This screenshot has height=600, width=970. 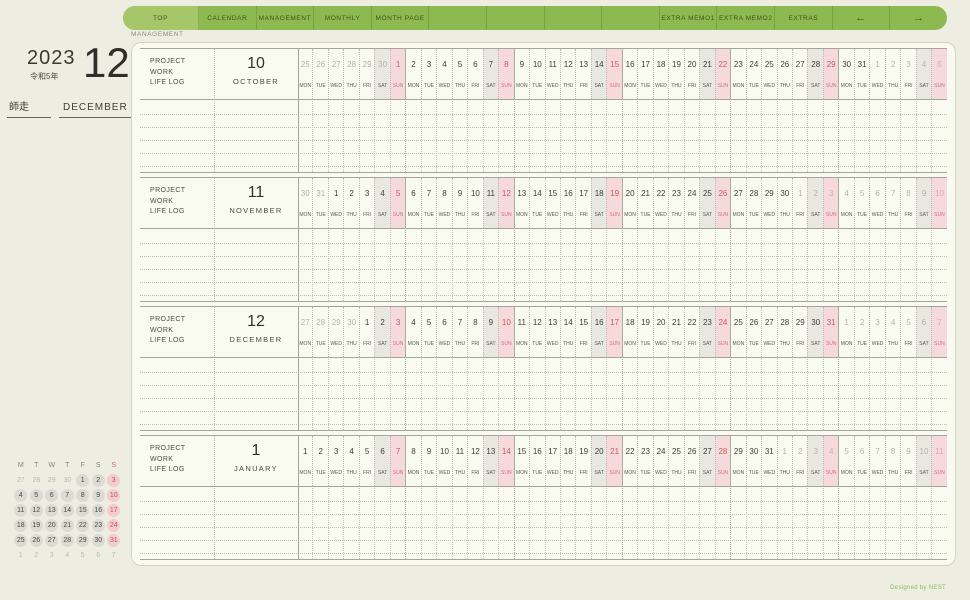 I want to click on day-cell: 10 TUE, so click(x=536, y=74).